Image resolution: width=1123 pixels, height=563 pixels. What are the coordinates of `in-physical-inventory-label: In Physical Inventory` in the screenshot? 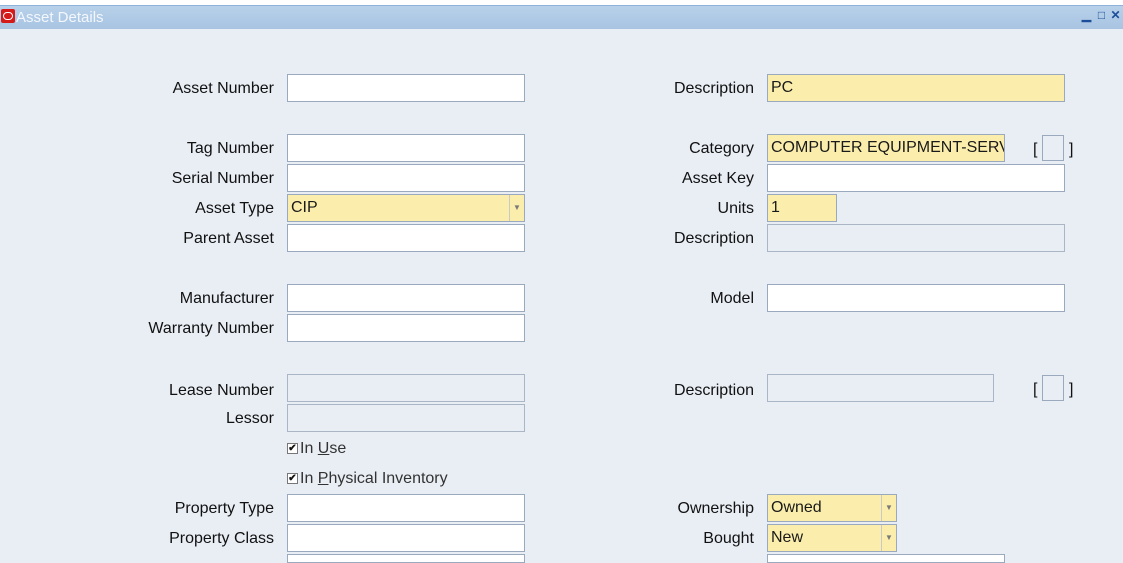 It's located at (374, 479).